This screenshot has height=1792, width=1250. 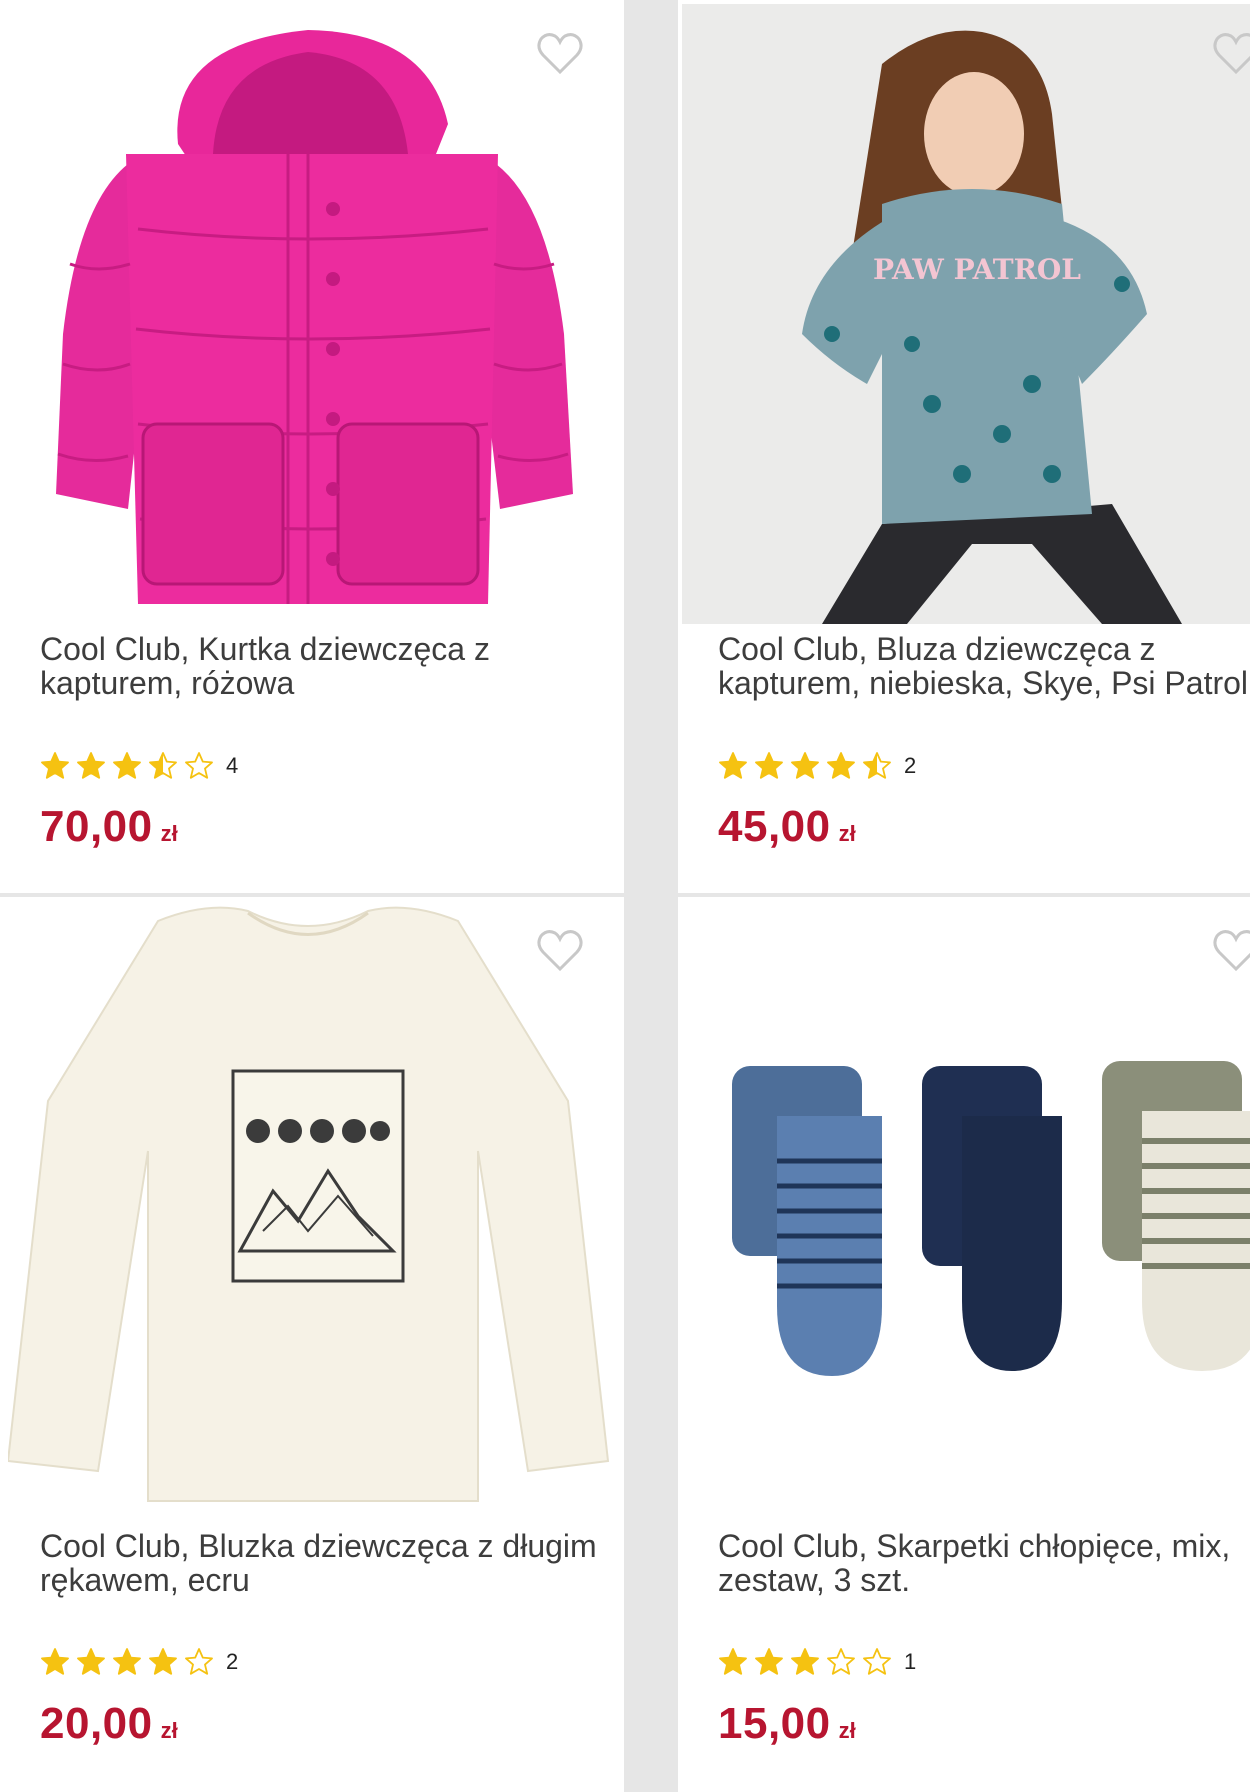 I want to click on price: 15,00 zł, so click(x=787, y=1724).